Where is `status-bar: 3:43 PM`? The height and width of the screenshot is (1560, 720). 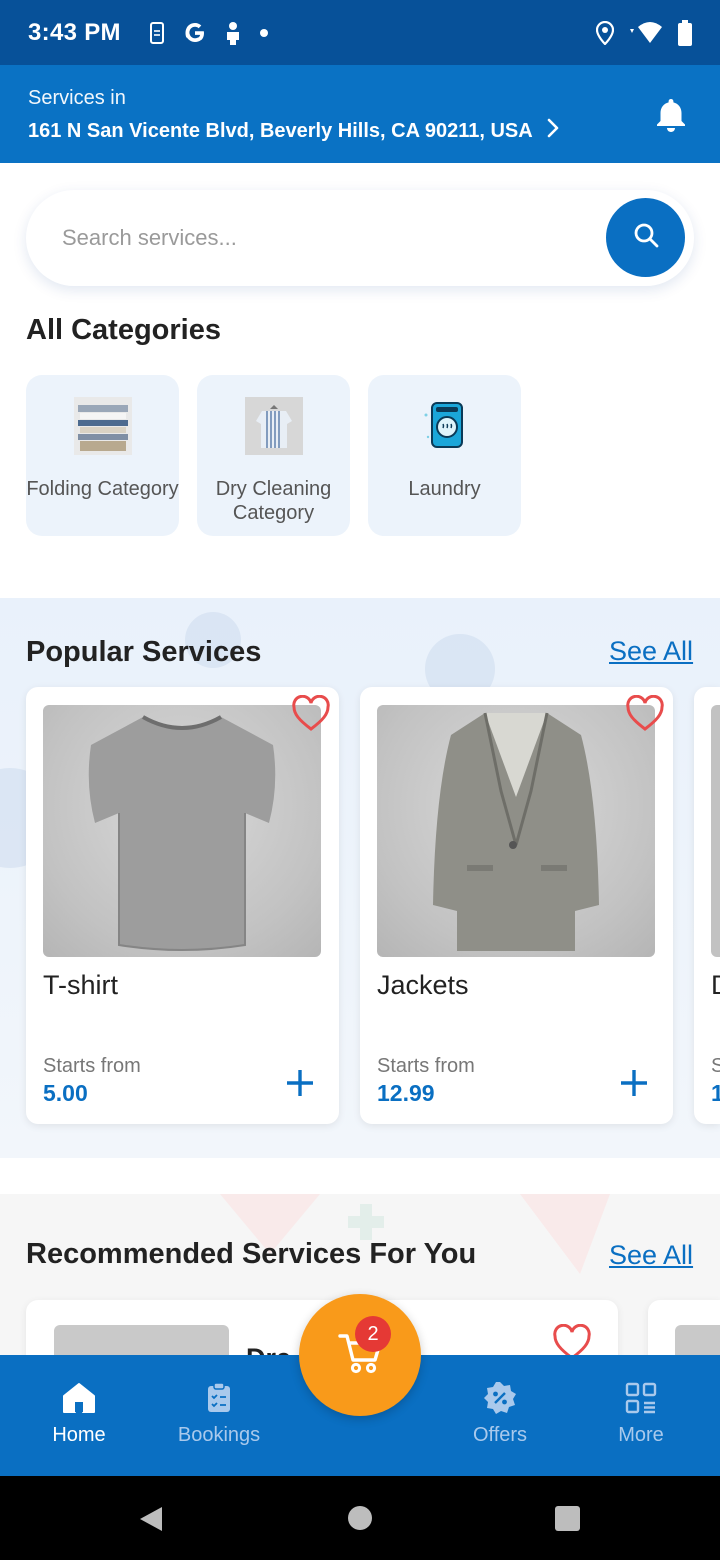
status-bar: 3:43 PM is located at coordinates (360, 32).